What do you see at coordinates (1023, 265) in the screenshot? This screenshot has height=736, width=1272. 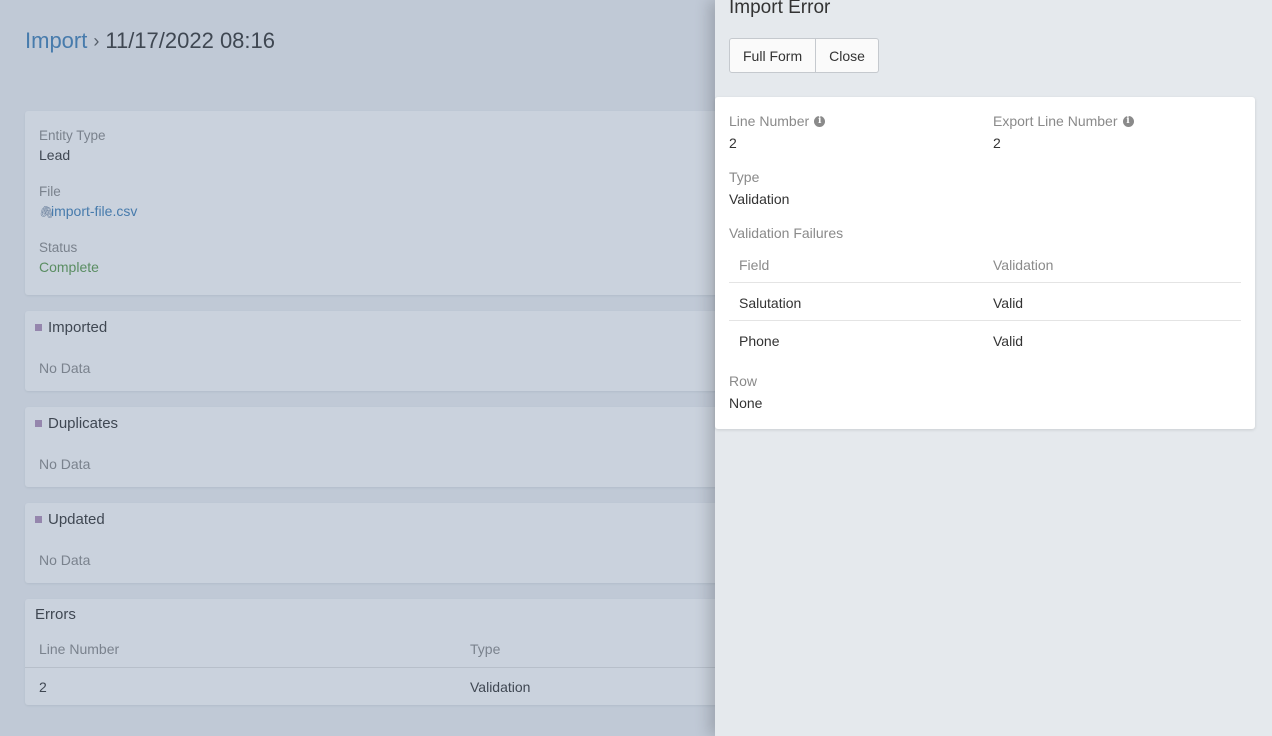 I see `validation-col-validation: Validation` at bounding box center [1023, 265].